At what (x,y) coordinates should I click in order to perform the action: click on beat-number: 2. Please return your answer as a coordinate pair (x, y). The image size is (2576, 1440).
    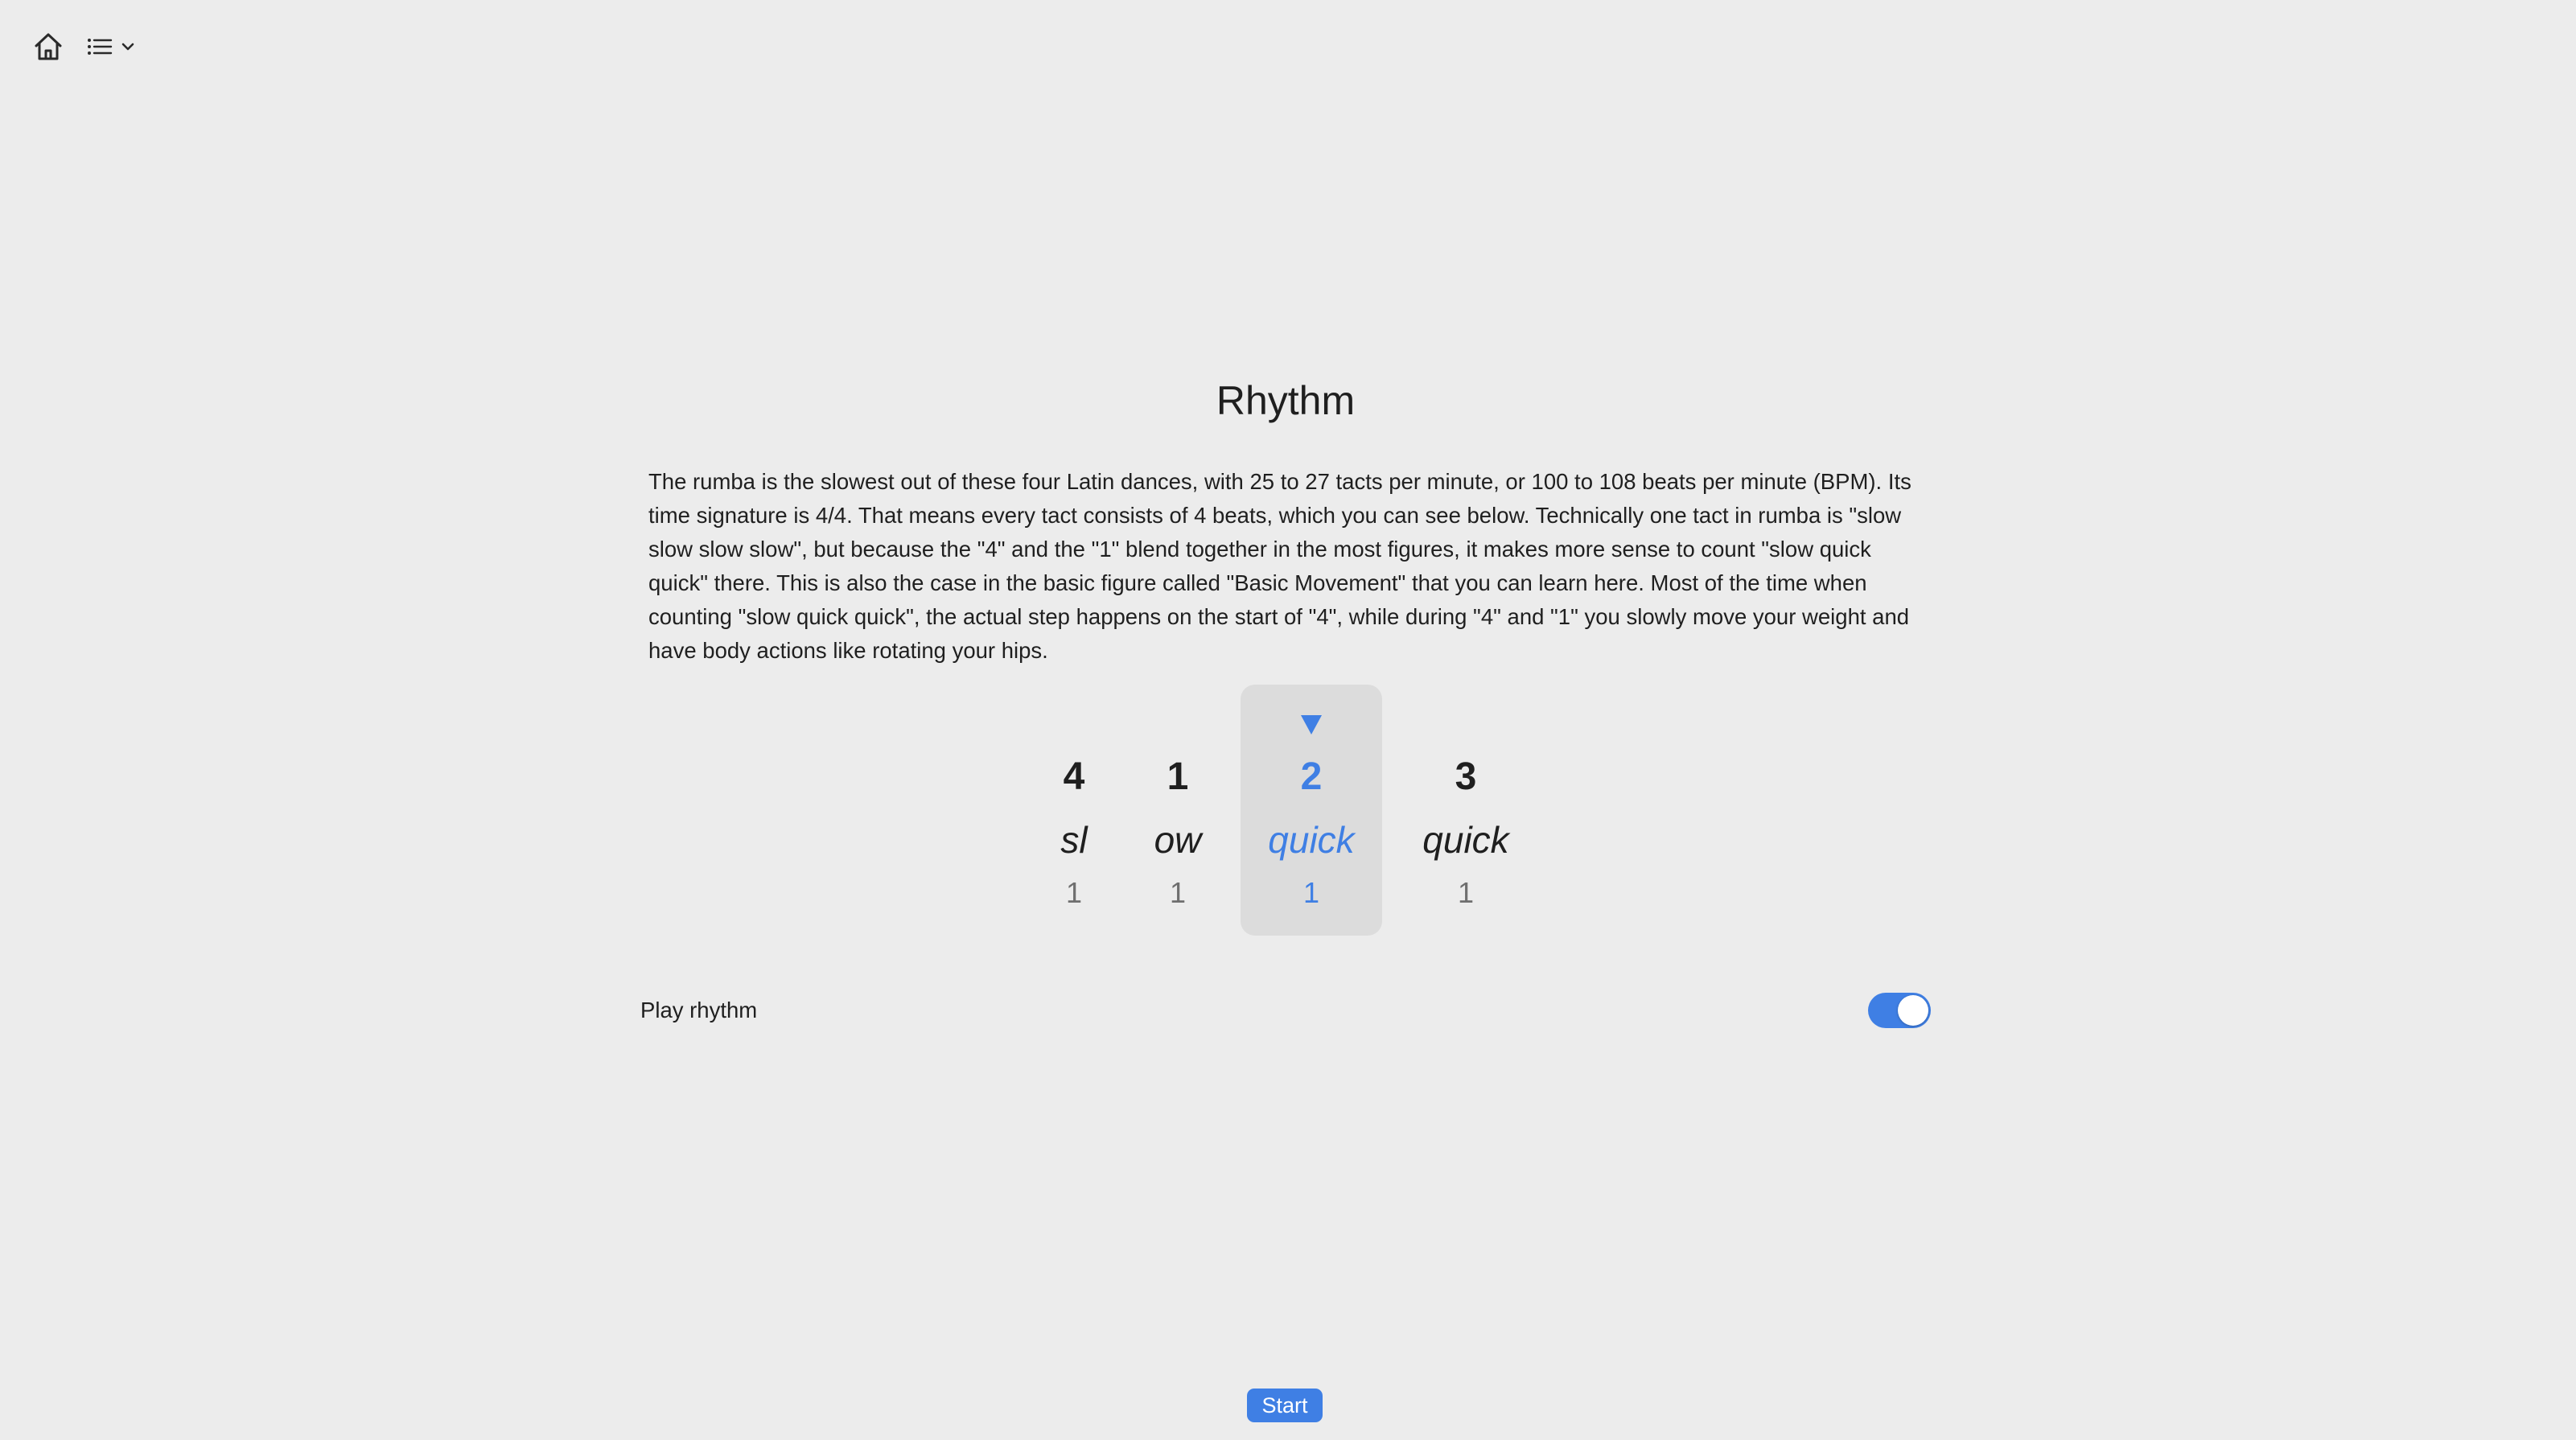
    Looking at the image, I should click on (1311, 777).